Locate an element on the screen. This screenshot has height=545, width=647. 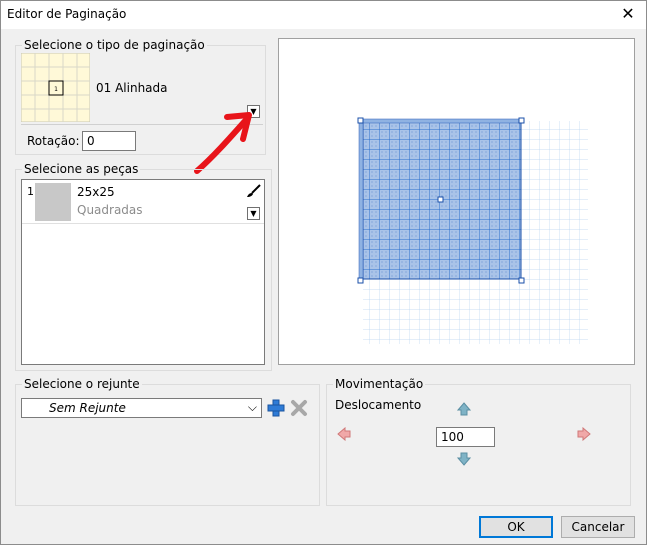
pagination-type-label: Selecione o tipo de paginação is located at coordinates (114, 45).